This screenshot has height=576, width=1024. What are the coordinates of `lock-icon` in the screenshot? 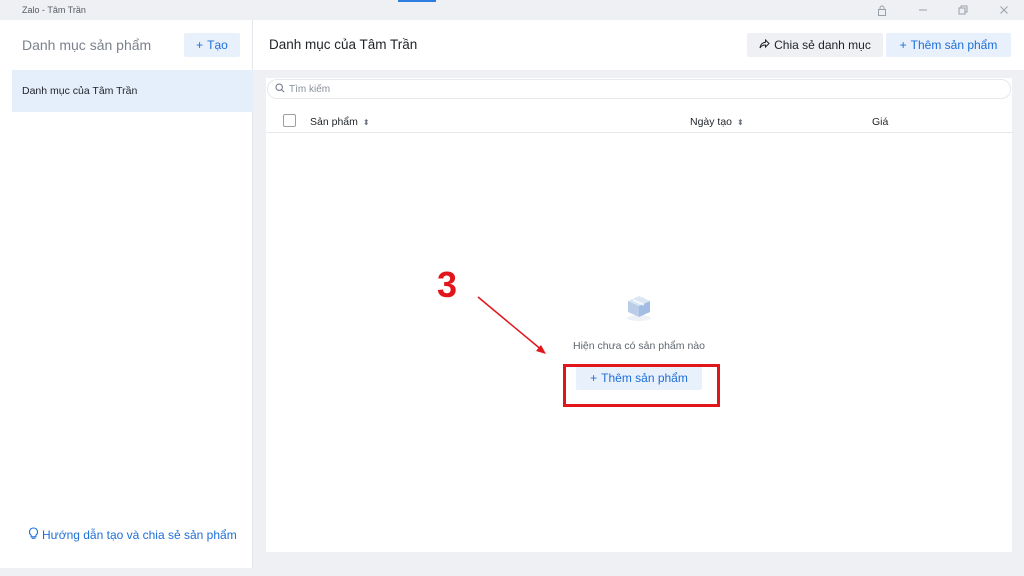 It's located at (882, 10).